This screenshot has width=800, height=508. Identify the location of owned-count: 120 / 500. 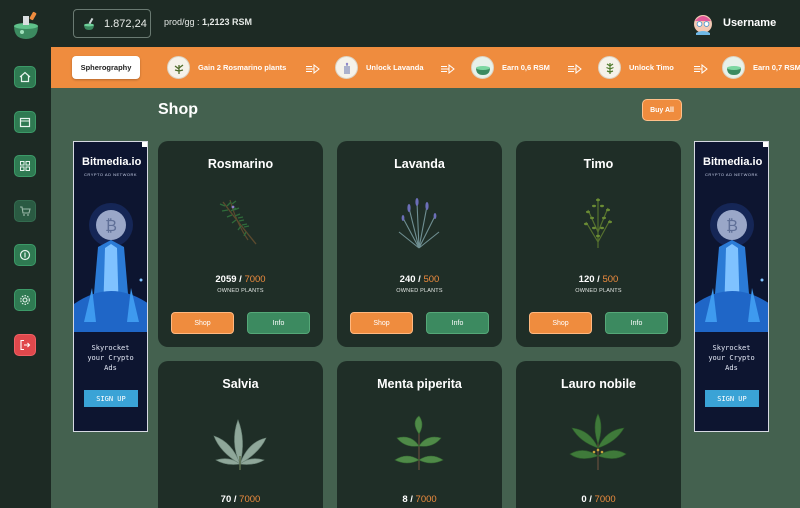
(598, 279).